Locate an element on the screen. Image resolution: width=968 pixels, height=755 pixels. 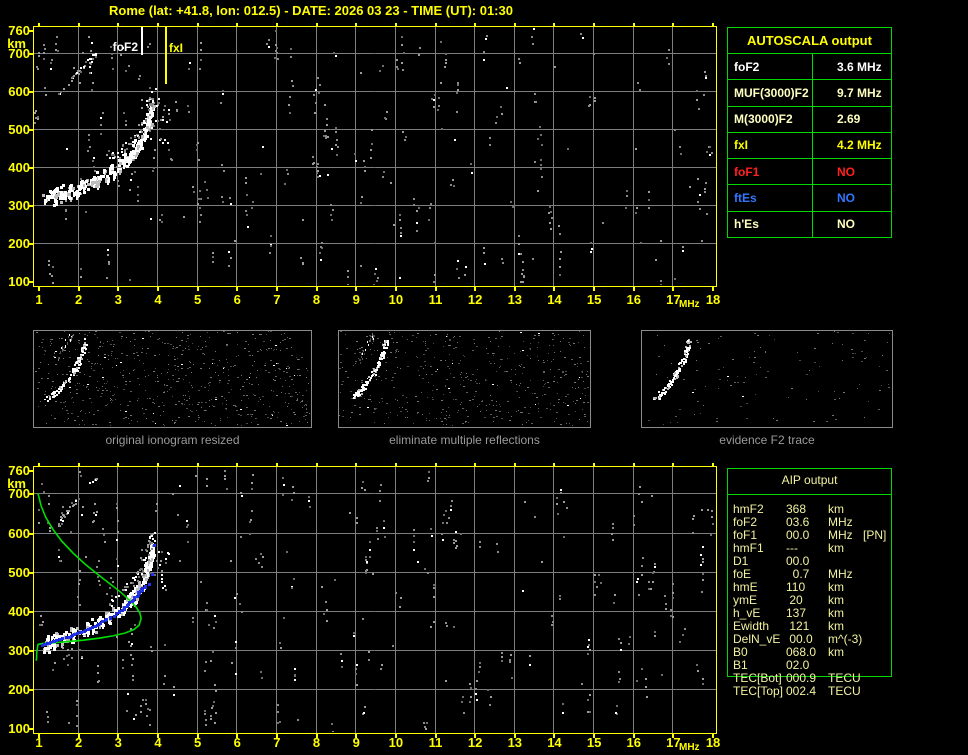
thumbnail-caption-1: original ionogram resized is located at coordinates (172, 440).